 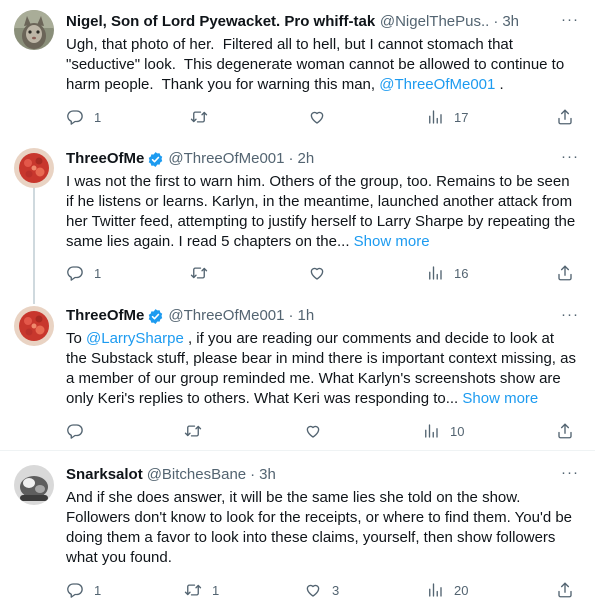 I want to click on views-count: 20, so click(x=461, y=590).